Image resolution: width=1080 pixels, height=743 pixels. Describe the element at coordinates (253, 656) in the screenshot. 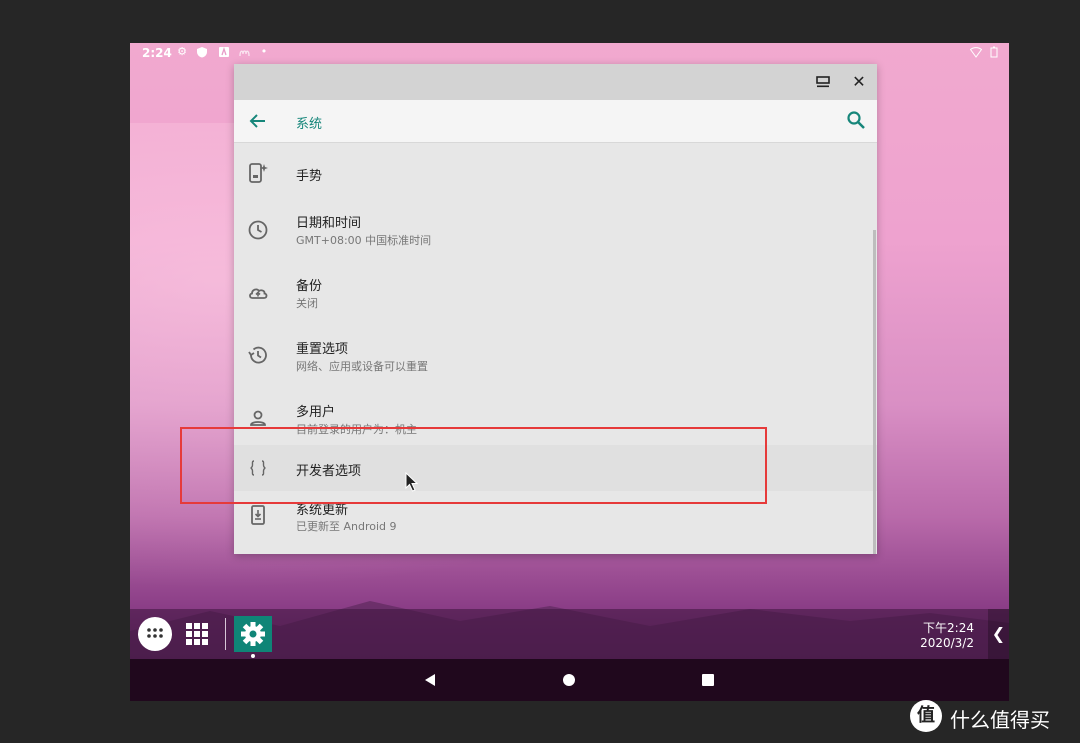

I see `active-app-indicator` at that location.